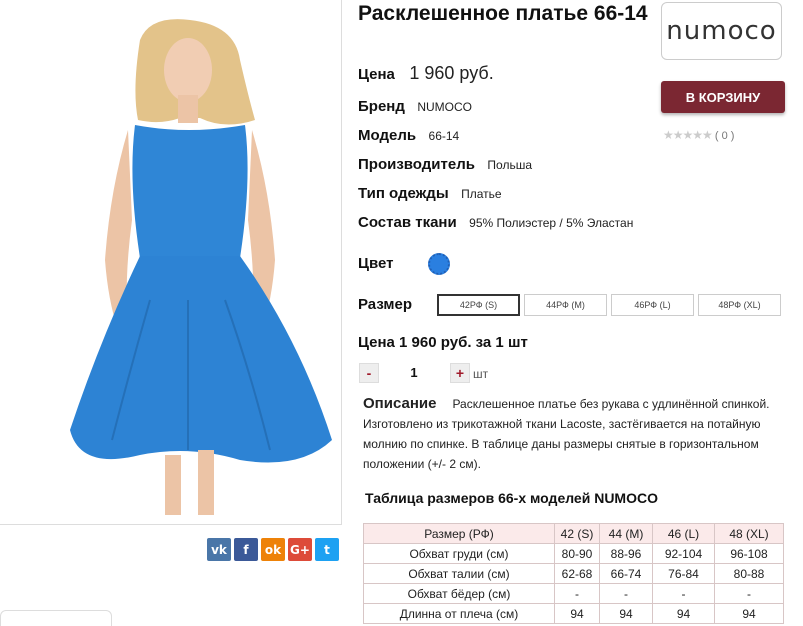 The image size is (803, 626). I want to click on detail-value: Платье, so click(481, 194).